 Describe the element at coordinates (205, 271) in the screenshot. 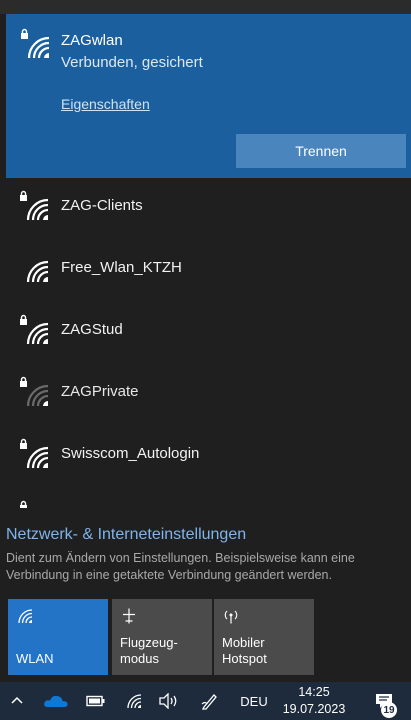

I see `network-item-free-wlan-ktzh: Free_Wlan_KTZH` at that location.